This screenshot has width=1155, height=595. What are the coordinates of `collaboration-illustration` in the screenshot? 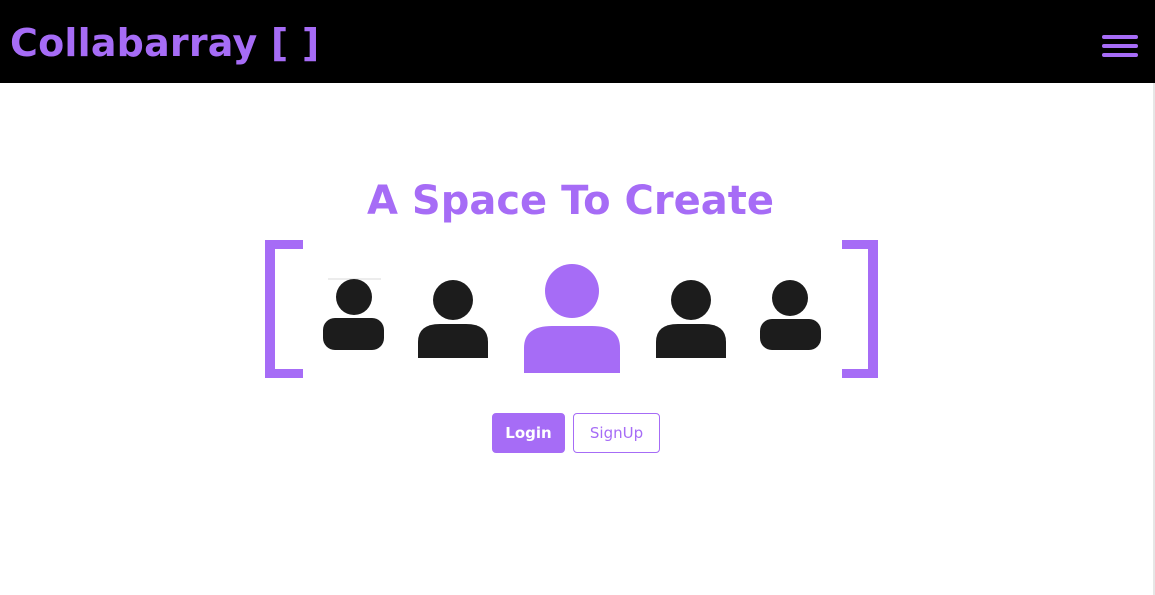 It's located at (571, 309).